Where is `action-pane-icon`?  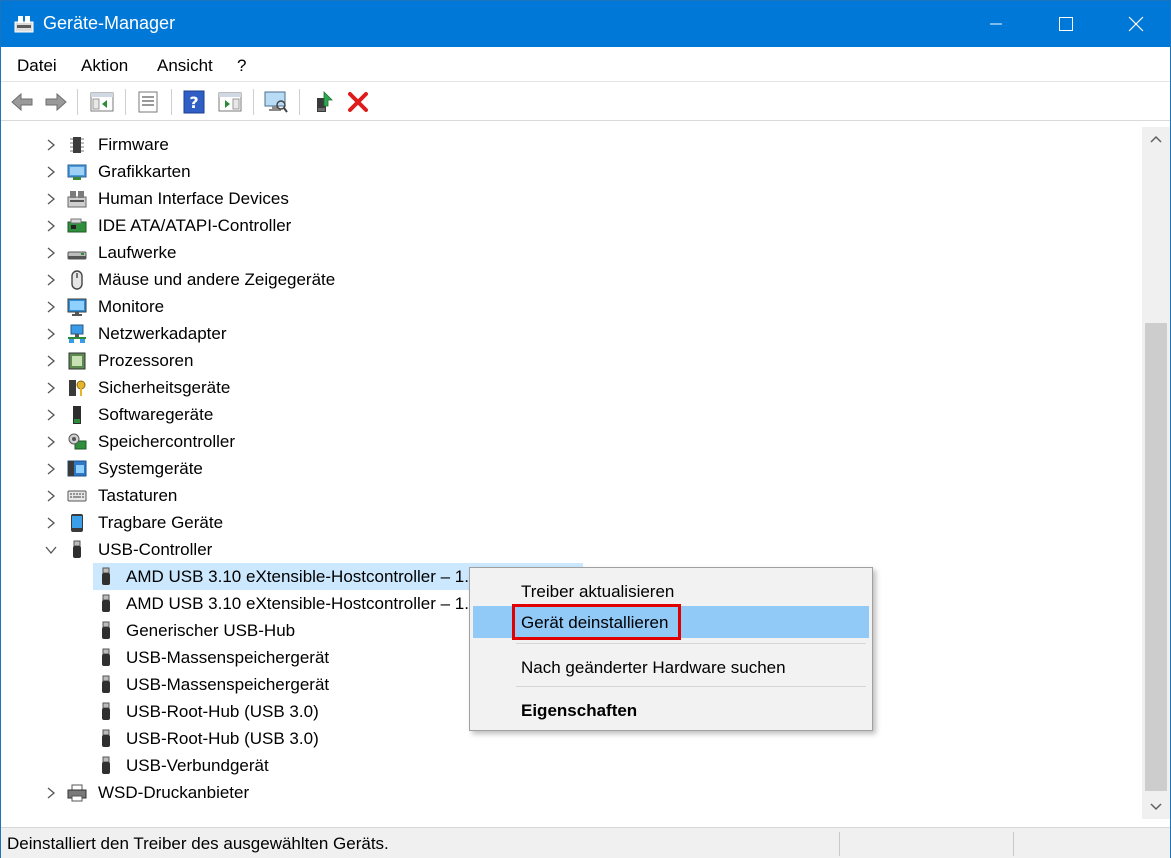
action-pane-icon is located at coordinates (230, 102).